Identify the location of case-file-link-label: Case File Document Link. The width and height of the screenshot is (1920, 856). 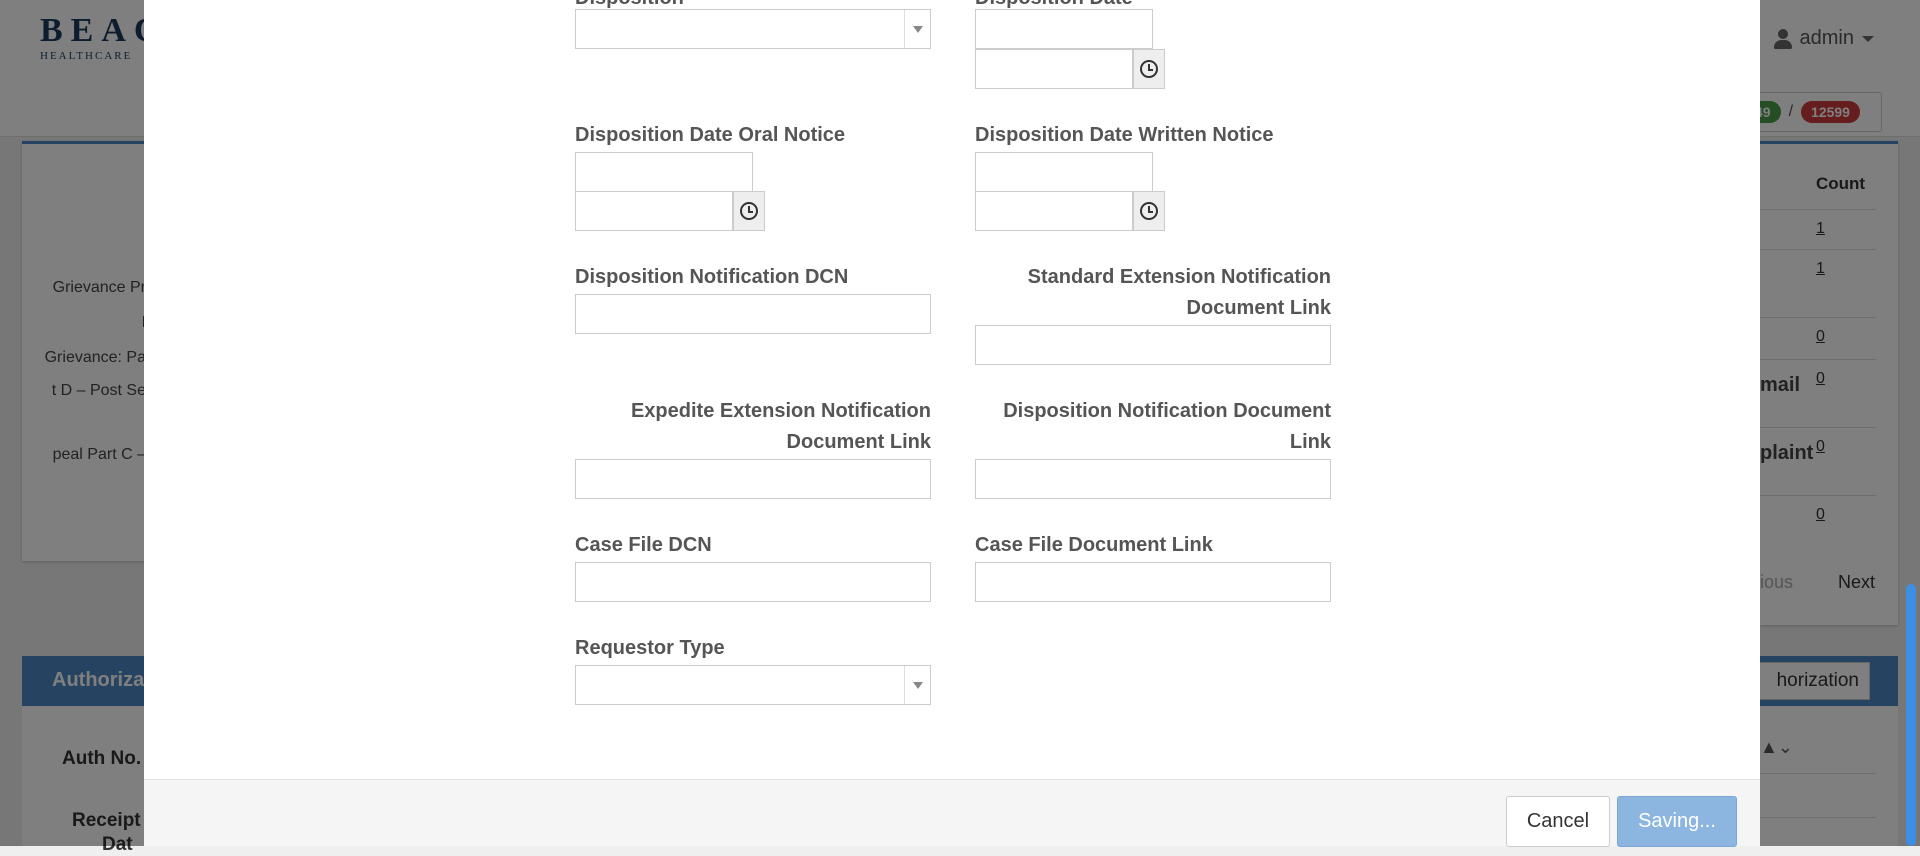
(1094, 545).